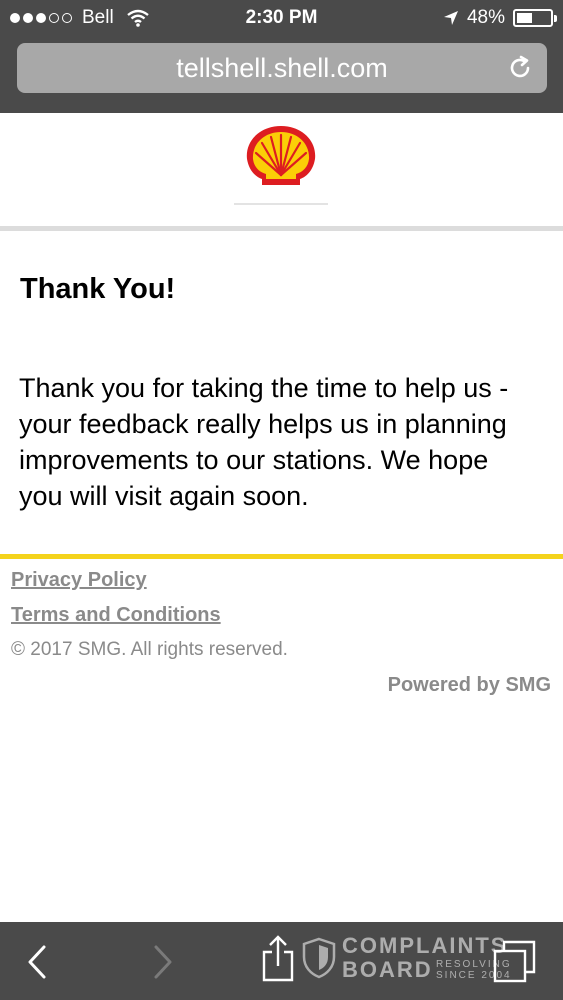 The height and width of the screenshot is (1000, 563). What do you see at coordinates (520, 68) in the screenshot?
I see `reload-icon` at bounding box center [520, 68].